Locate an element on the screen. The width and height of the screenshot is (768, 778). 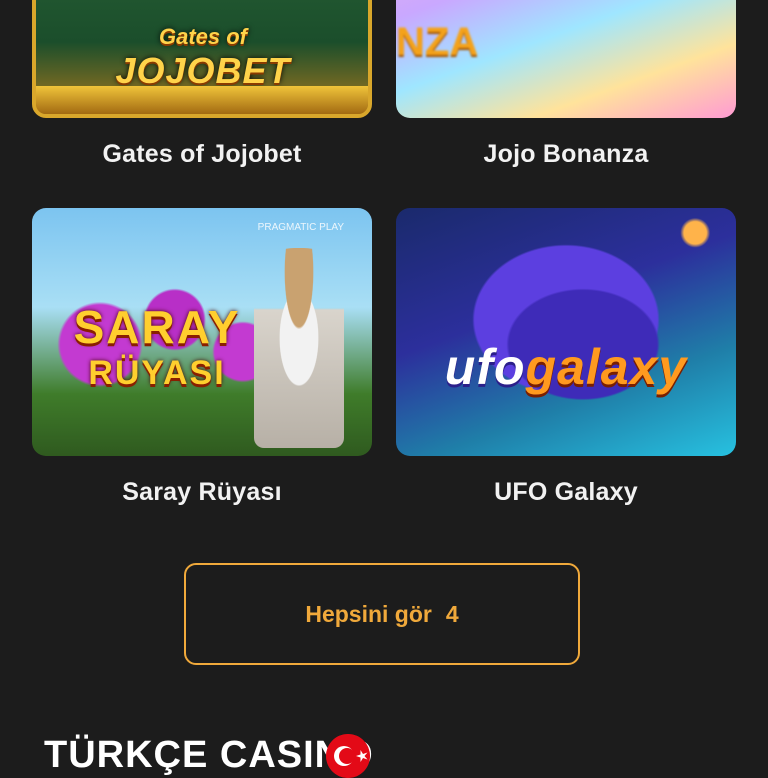
game-card-jojo-bonanza: NZA Jojo Bonanza is located at coordinates (566, 84).